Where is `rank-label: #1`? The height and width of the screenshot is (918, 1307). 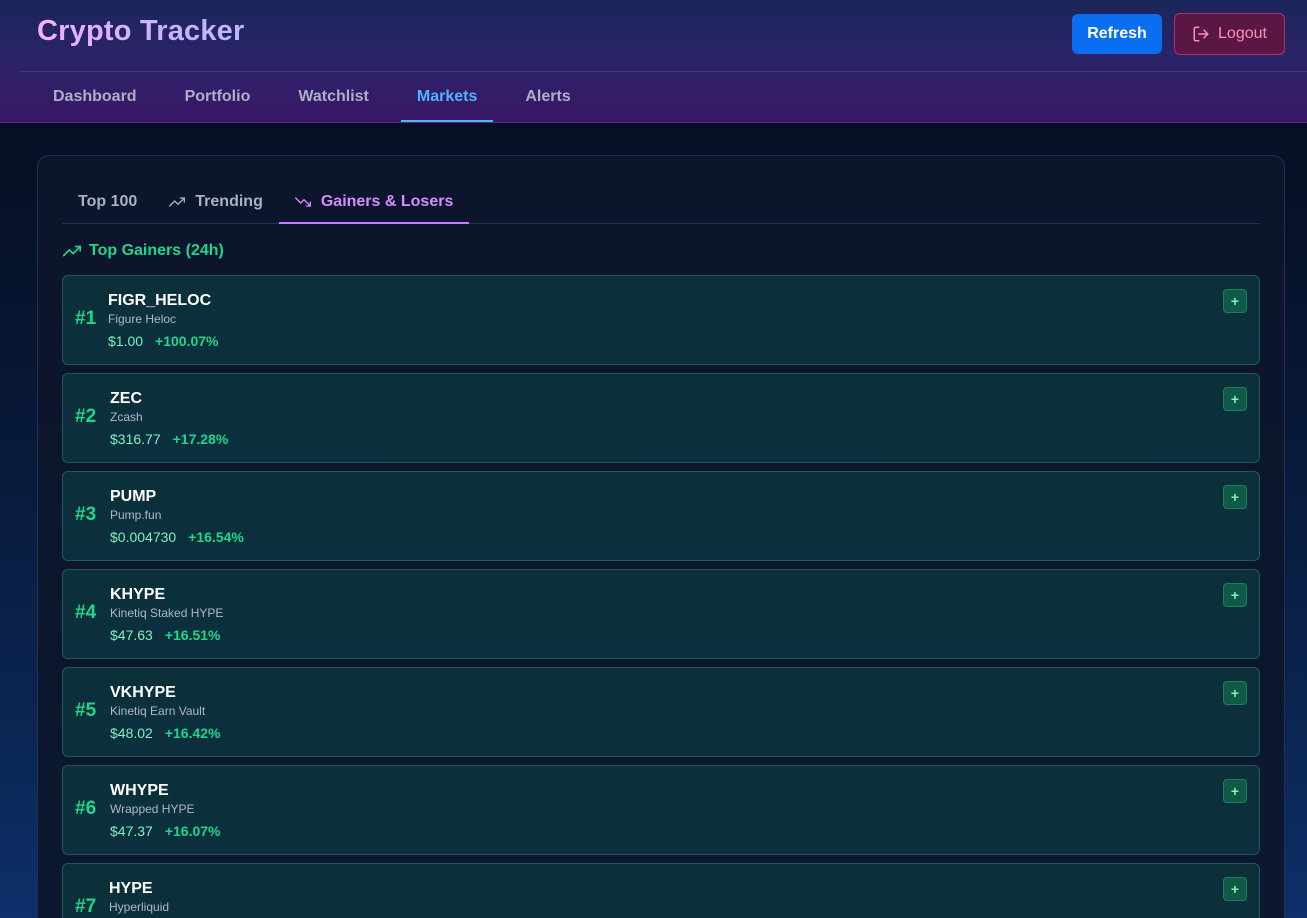 rank-label: #1 is located at coordinates (86, 318).